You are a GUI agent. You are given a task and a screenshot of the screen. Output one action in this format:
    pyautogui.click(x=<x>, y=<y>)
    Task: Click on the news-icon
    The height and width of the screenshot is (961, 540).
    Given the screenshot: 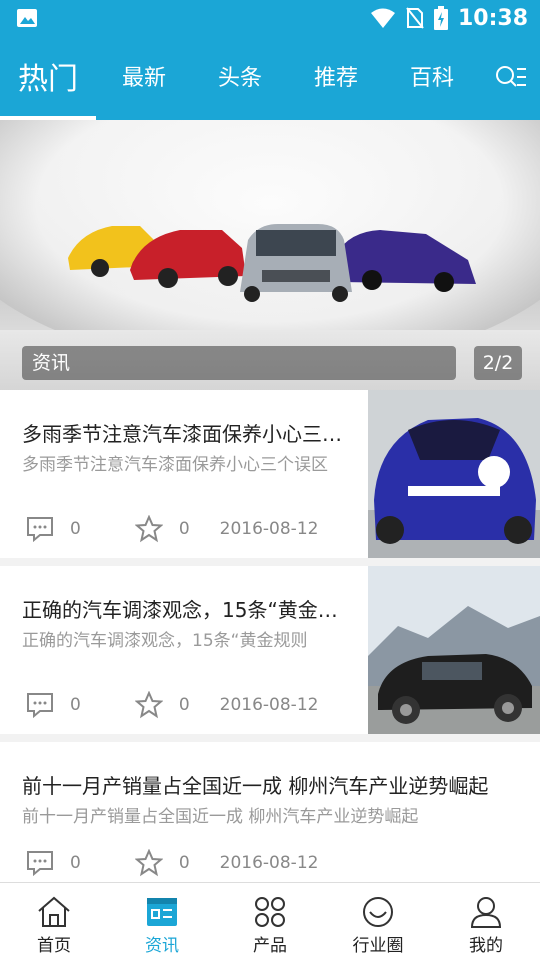 What is the action you would take?
    pyautogui.click(x=162, y=912)
    